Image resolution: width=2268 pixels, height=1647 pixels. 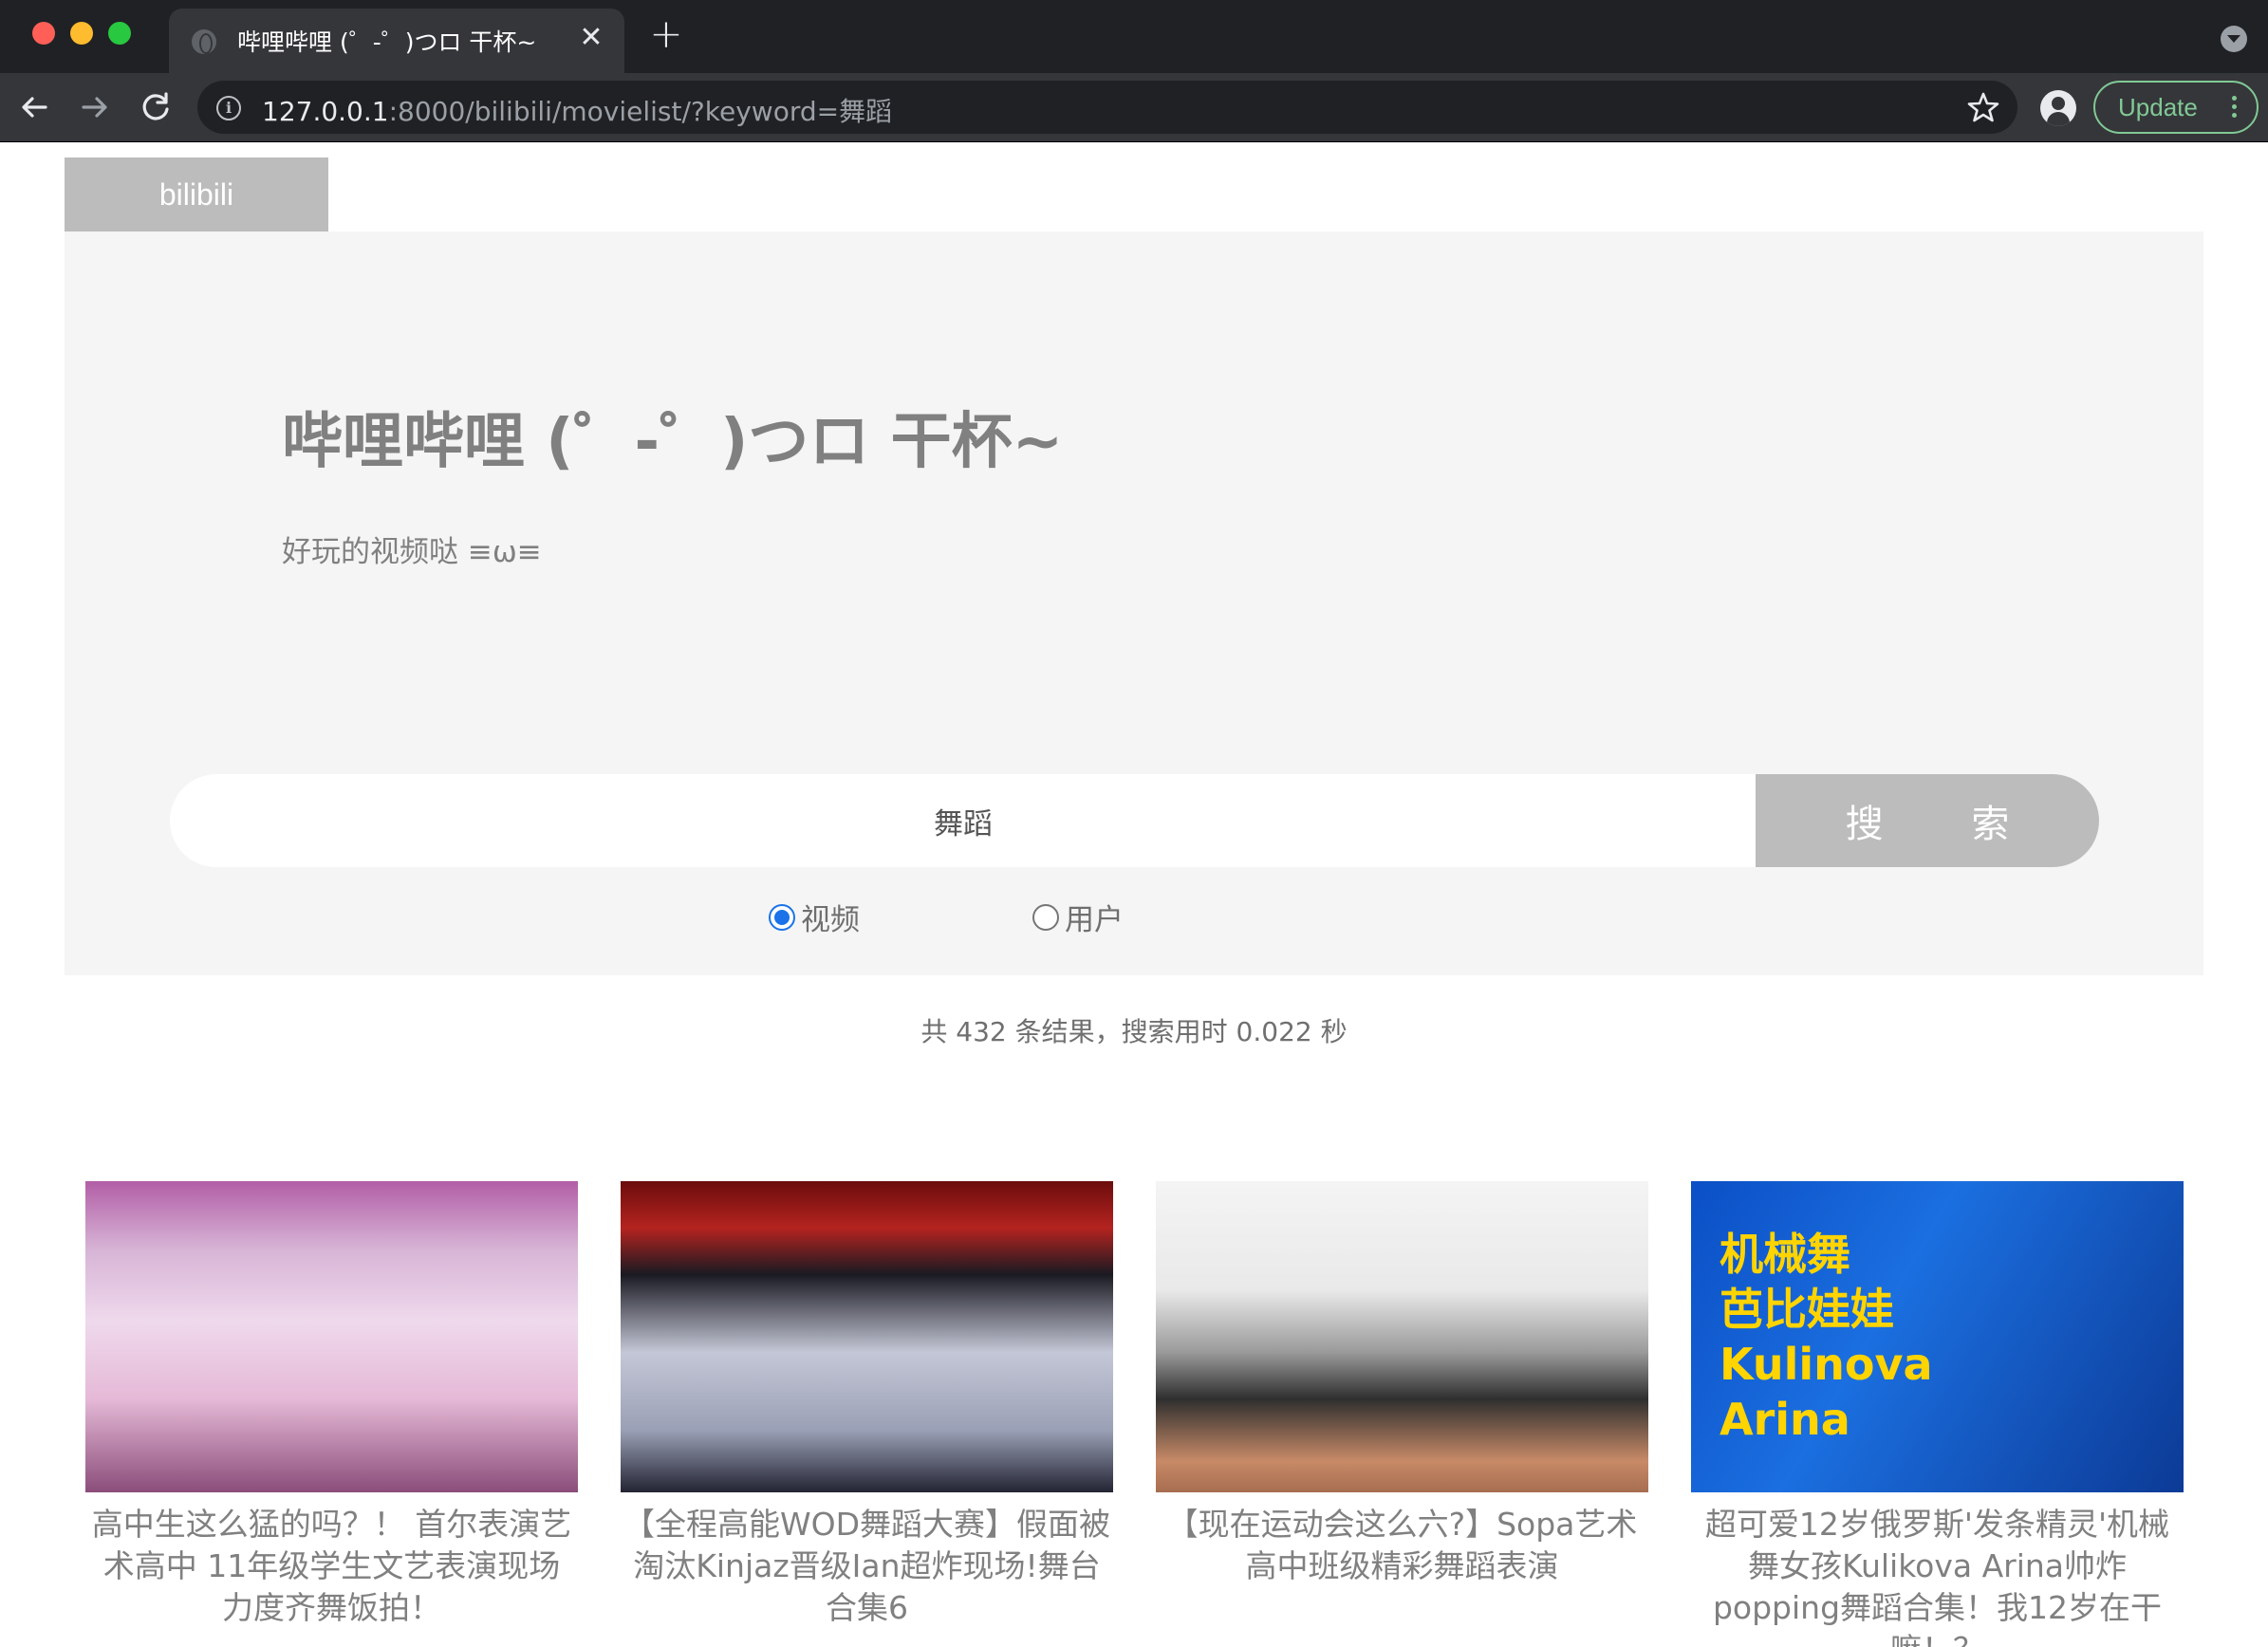 What do you see at coordinates (387, 42) in the screenshot?
I see `tab-title: 哔哩哔哩 (゜-゜)つロ 干杯~` at bounding box center [387, 42].